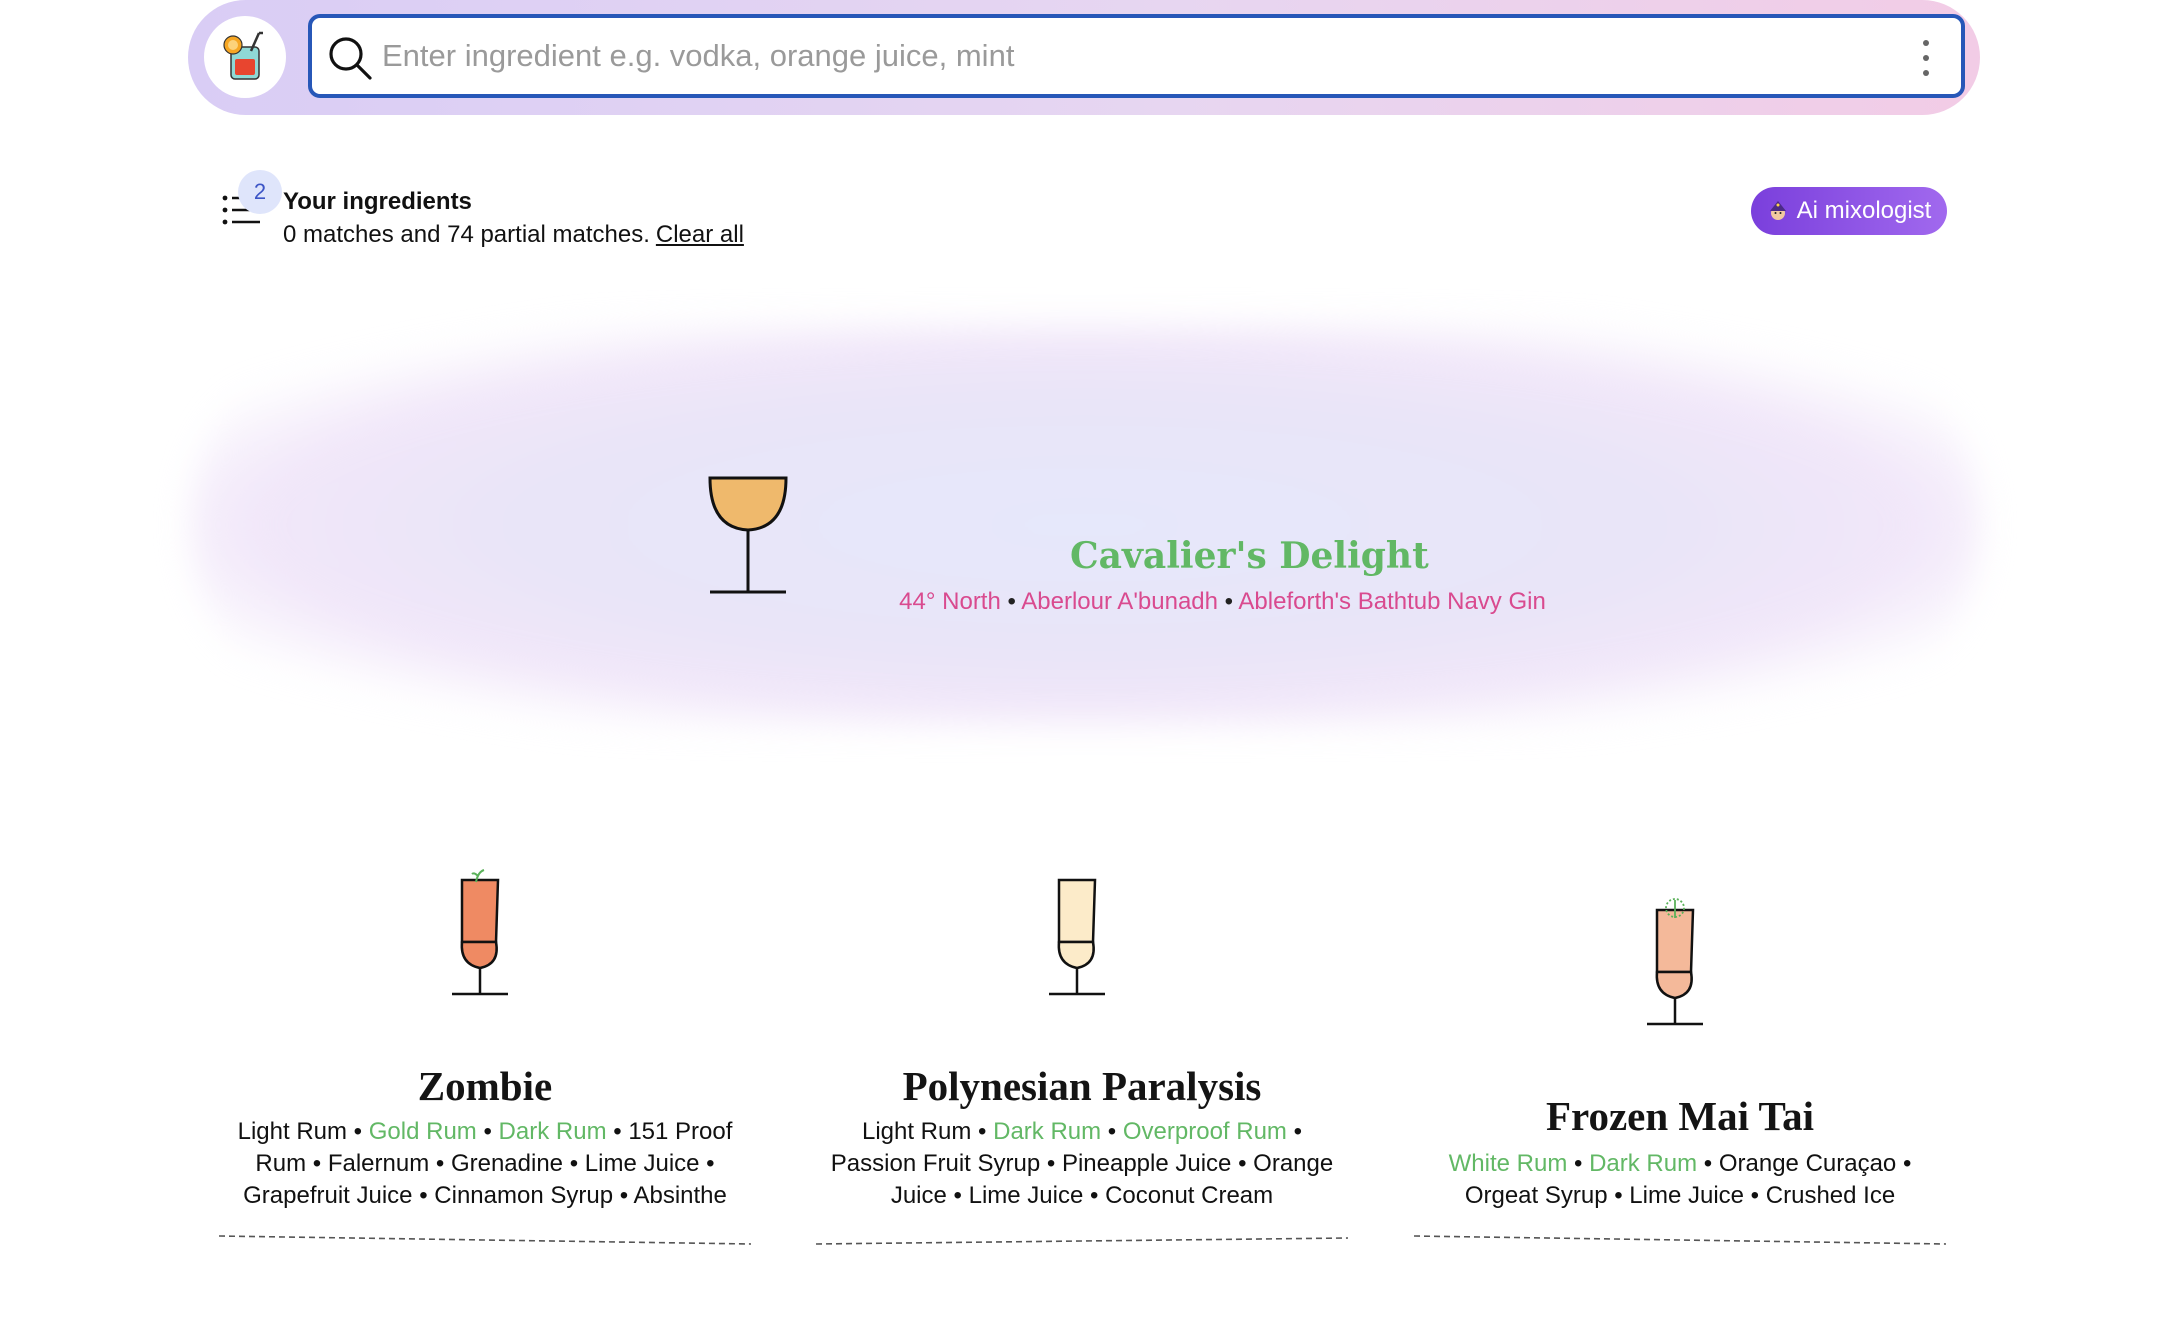  What do you see at coordinates (1391, 601) in the screenshot?
I see `featured-ingredient: Ableforth's Bathtub Navy Gin` at bounding box center [1391, 601].